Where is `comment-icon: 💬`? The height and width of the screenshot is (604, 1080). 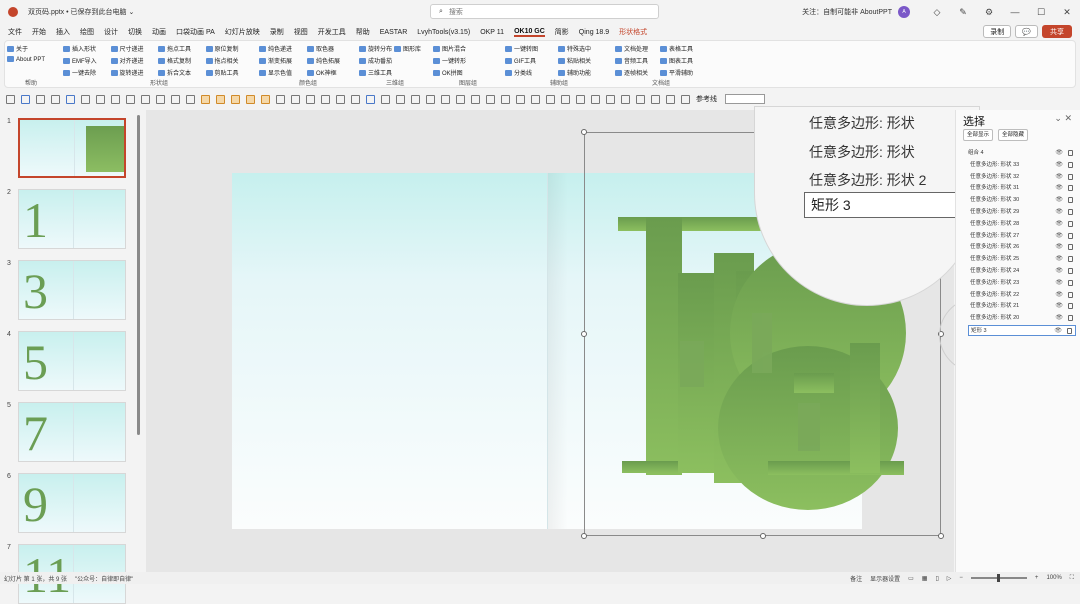
comment-icon: 💬 is located at coordinates (1026, 31).